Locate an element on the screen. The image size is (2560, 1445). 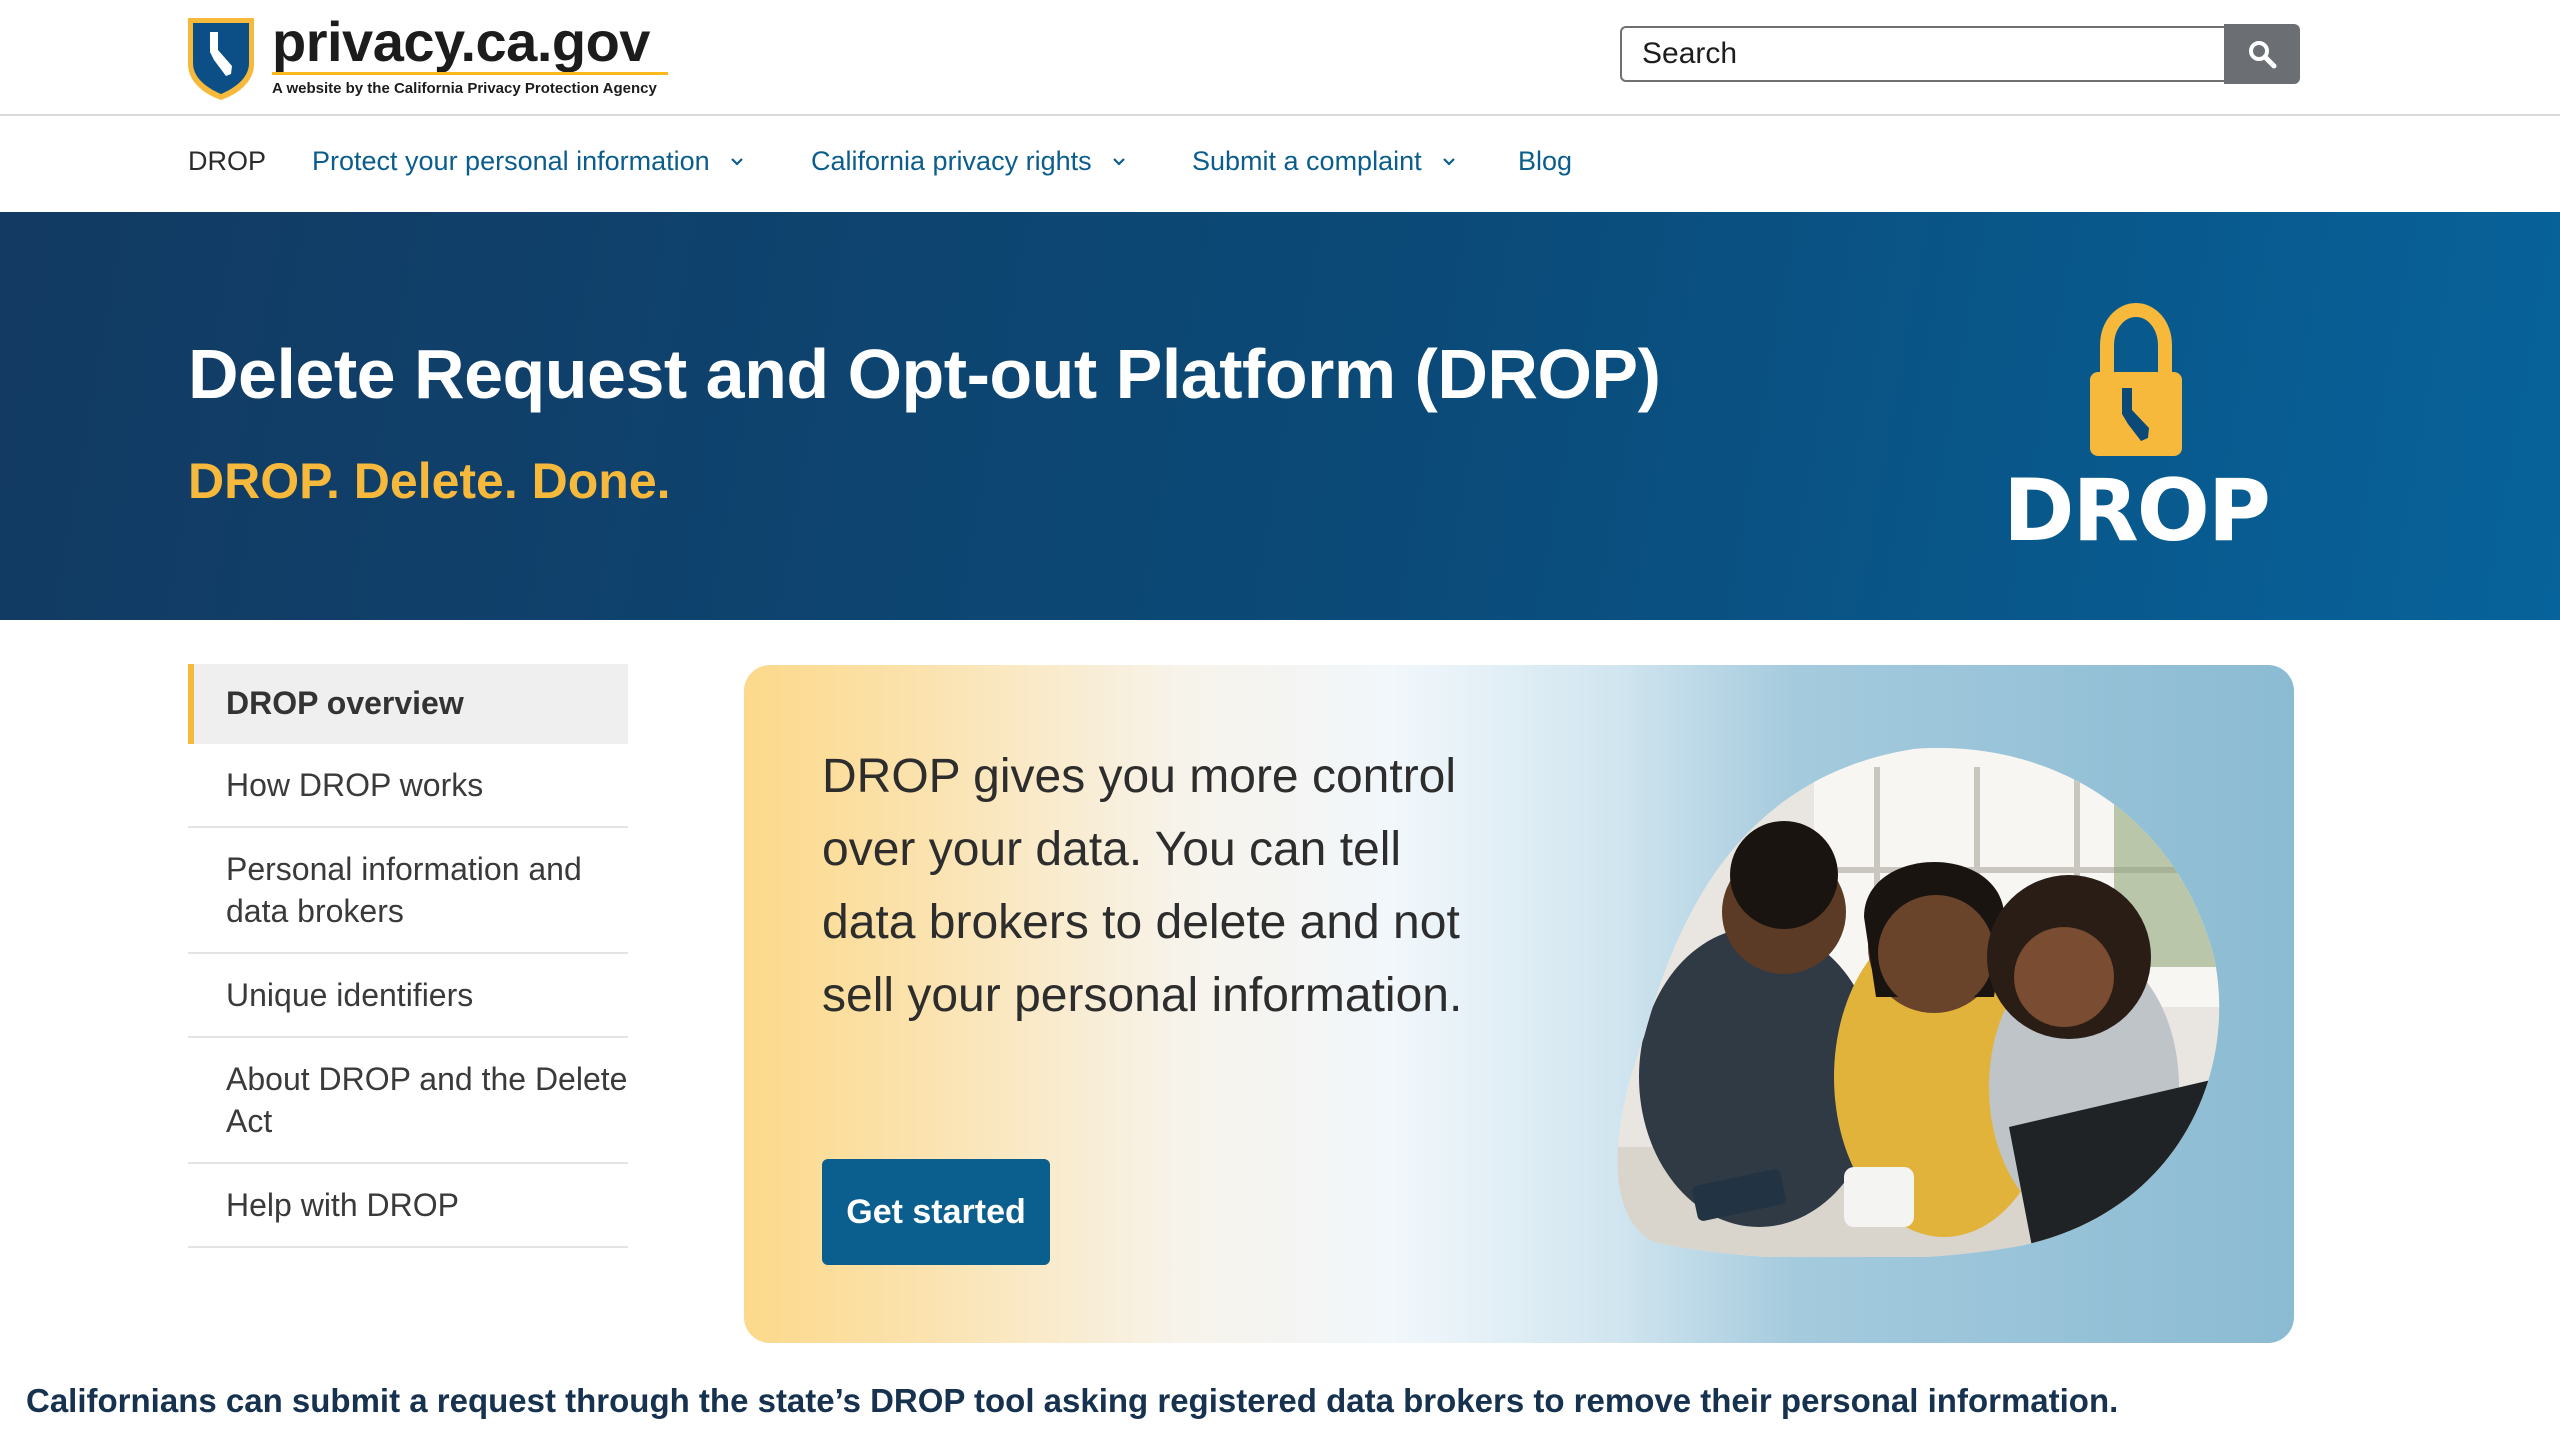
search-icon is located at coordinates (2263, 55).